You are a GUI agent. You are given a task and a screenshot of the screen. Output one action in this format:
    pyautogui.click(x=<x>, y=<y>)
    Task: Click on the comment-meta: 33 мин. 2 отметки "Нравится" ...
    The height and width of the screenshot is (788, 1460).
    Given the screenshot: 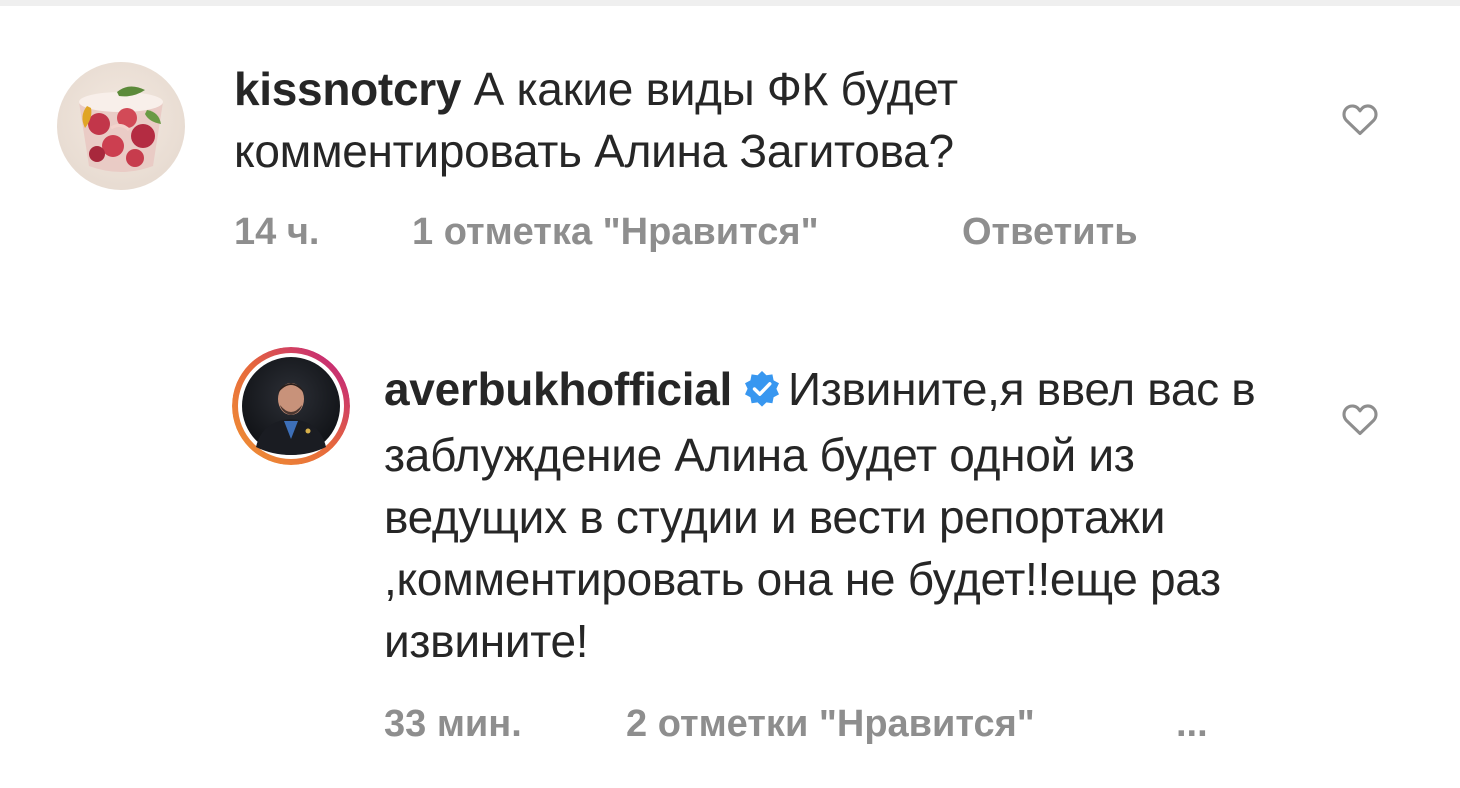 What is the action you would take?
    pyautogui.click(x=834, y=726)
    